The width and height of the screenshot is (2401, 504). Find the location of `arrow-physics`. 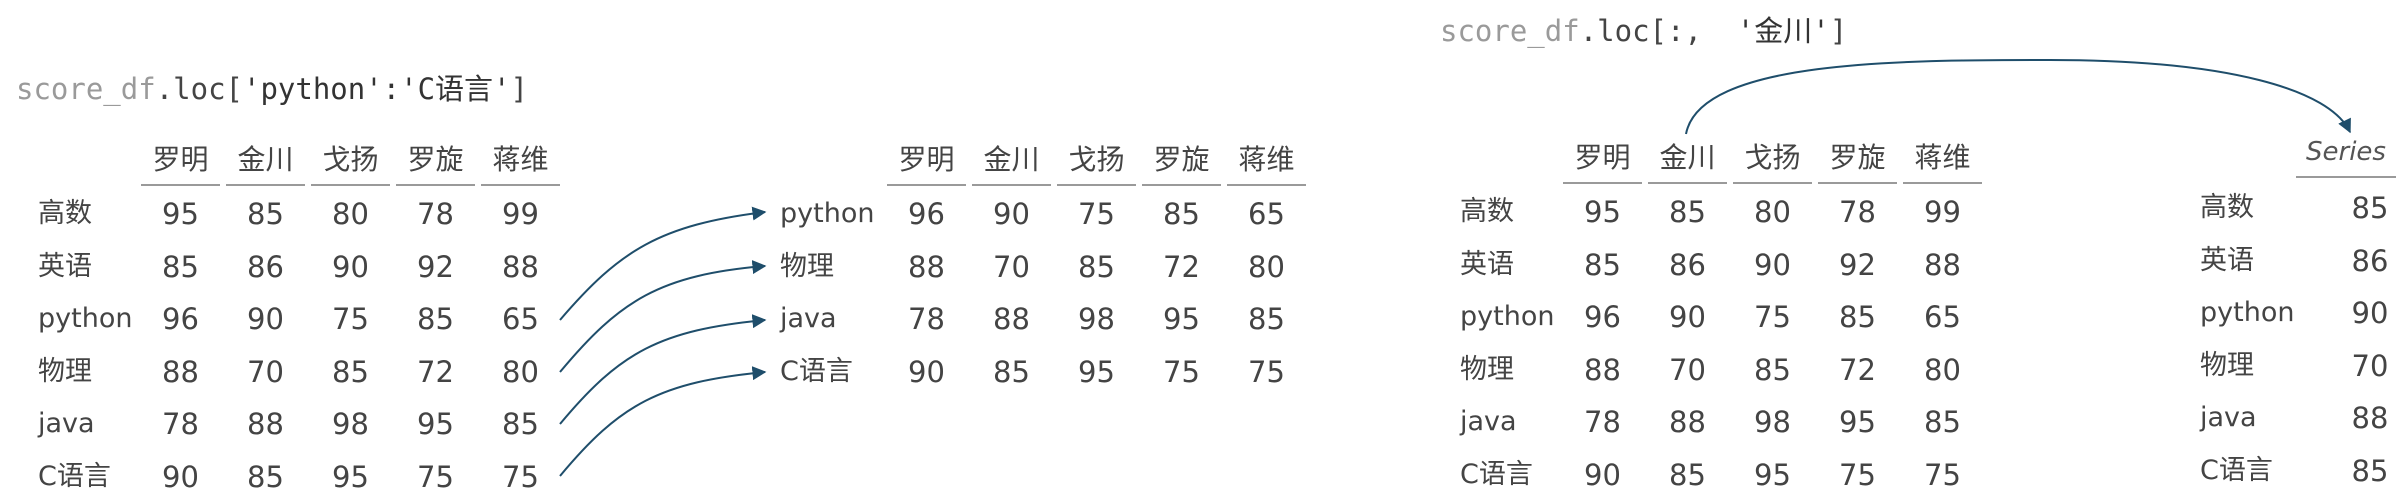

arrow-physics is located at coordinates (663, 316).